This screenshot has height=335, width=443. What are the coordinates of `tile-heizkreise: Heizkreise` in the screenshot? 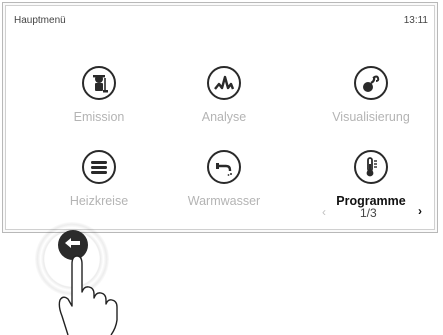 It's located at (99, 183).